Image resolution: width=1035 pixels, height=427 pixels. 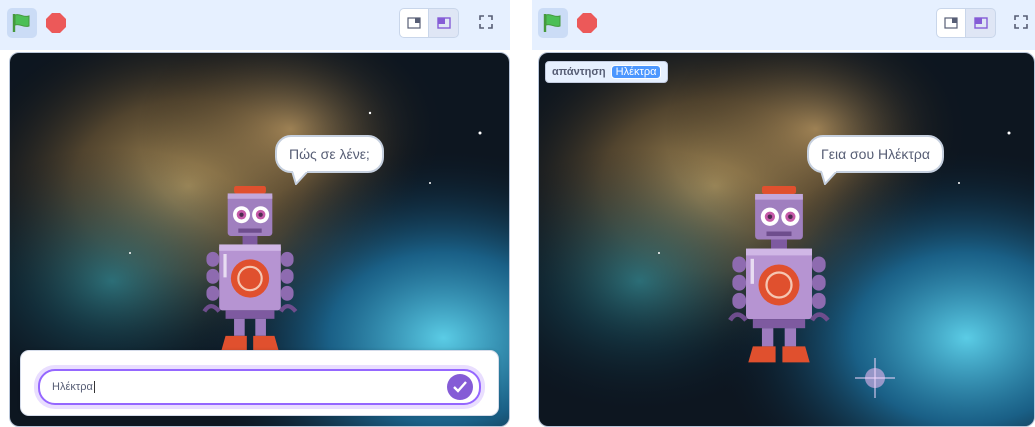 What do you see at coordinates (579, 72) in the screenshot?
I see `monitor-label: απάντηση` at bounding box center [579, 72].